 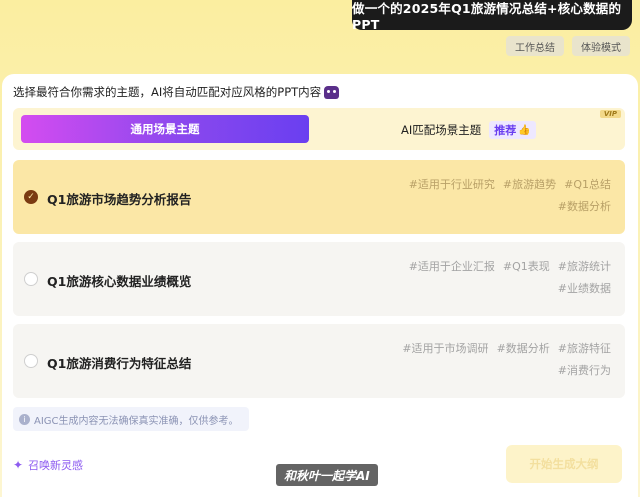 What do you see at coordinates (584, 348) in the screenshot?
I see `tag: #旅游特征` at bounding box center [584, 348].